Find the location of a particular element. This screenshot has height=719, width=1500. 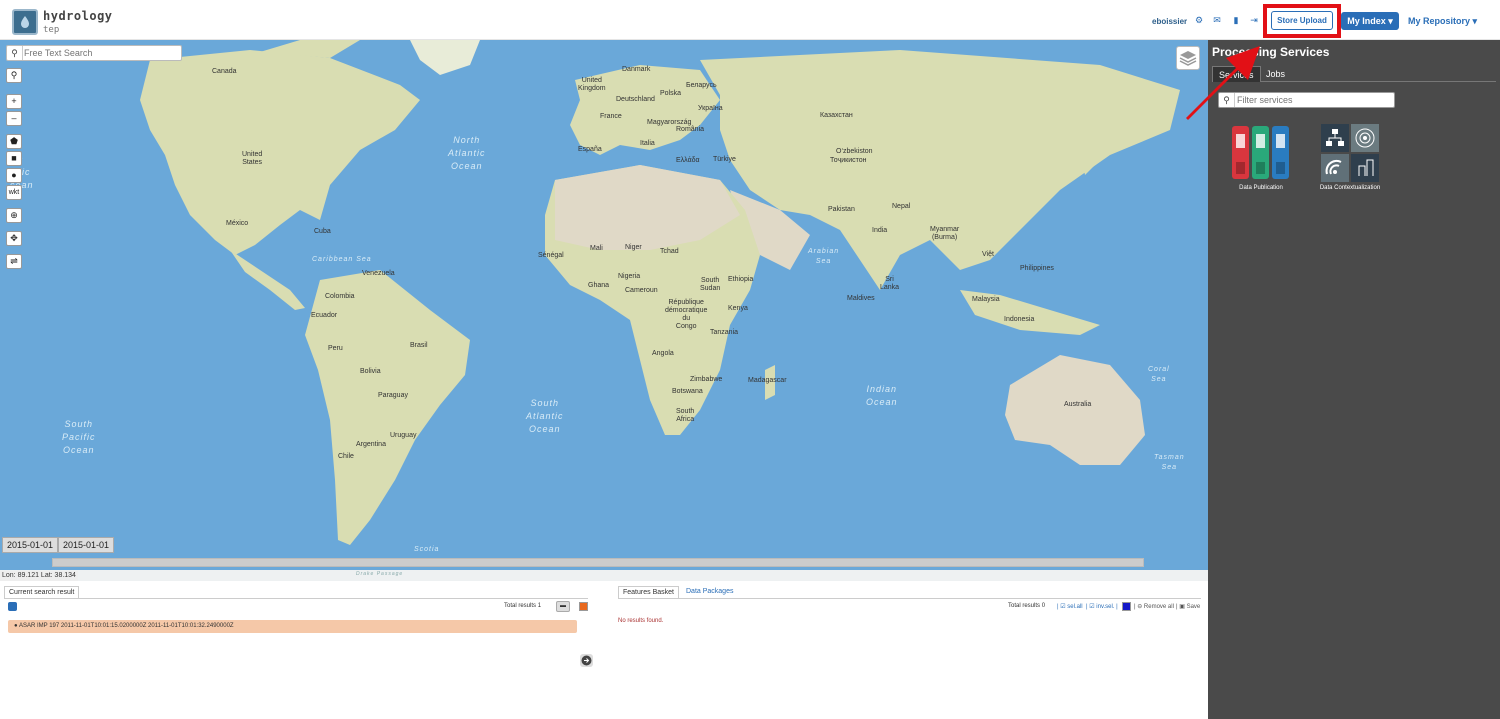

draw-box-button: ■ is located at coordinates (14, 158).